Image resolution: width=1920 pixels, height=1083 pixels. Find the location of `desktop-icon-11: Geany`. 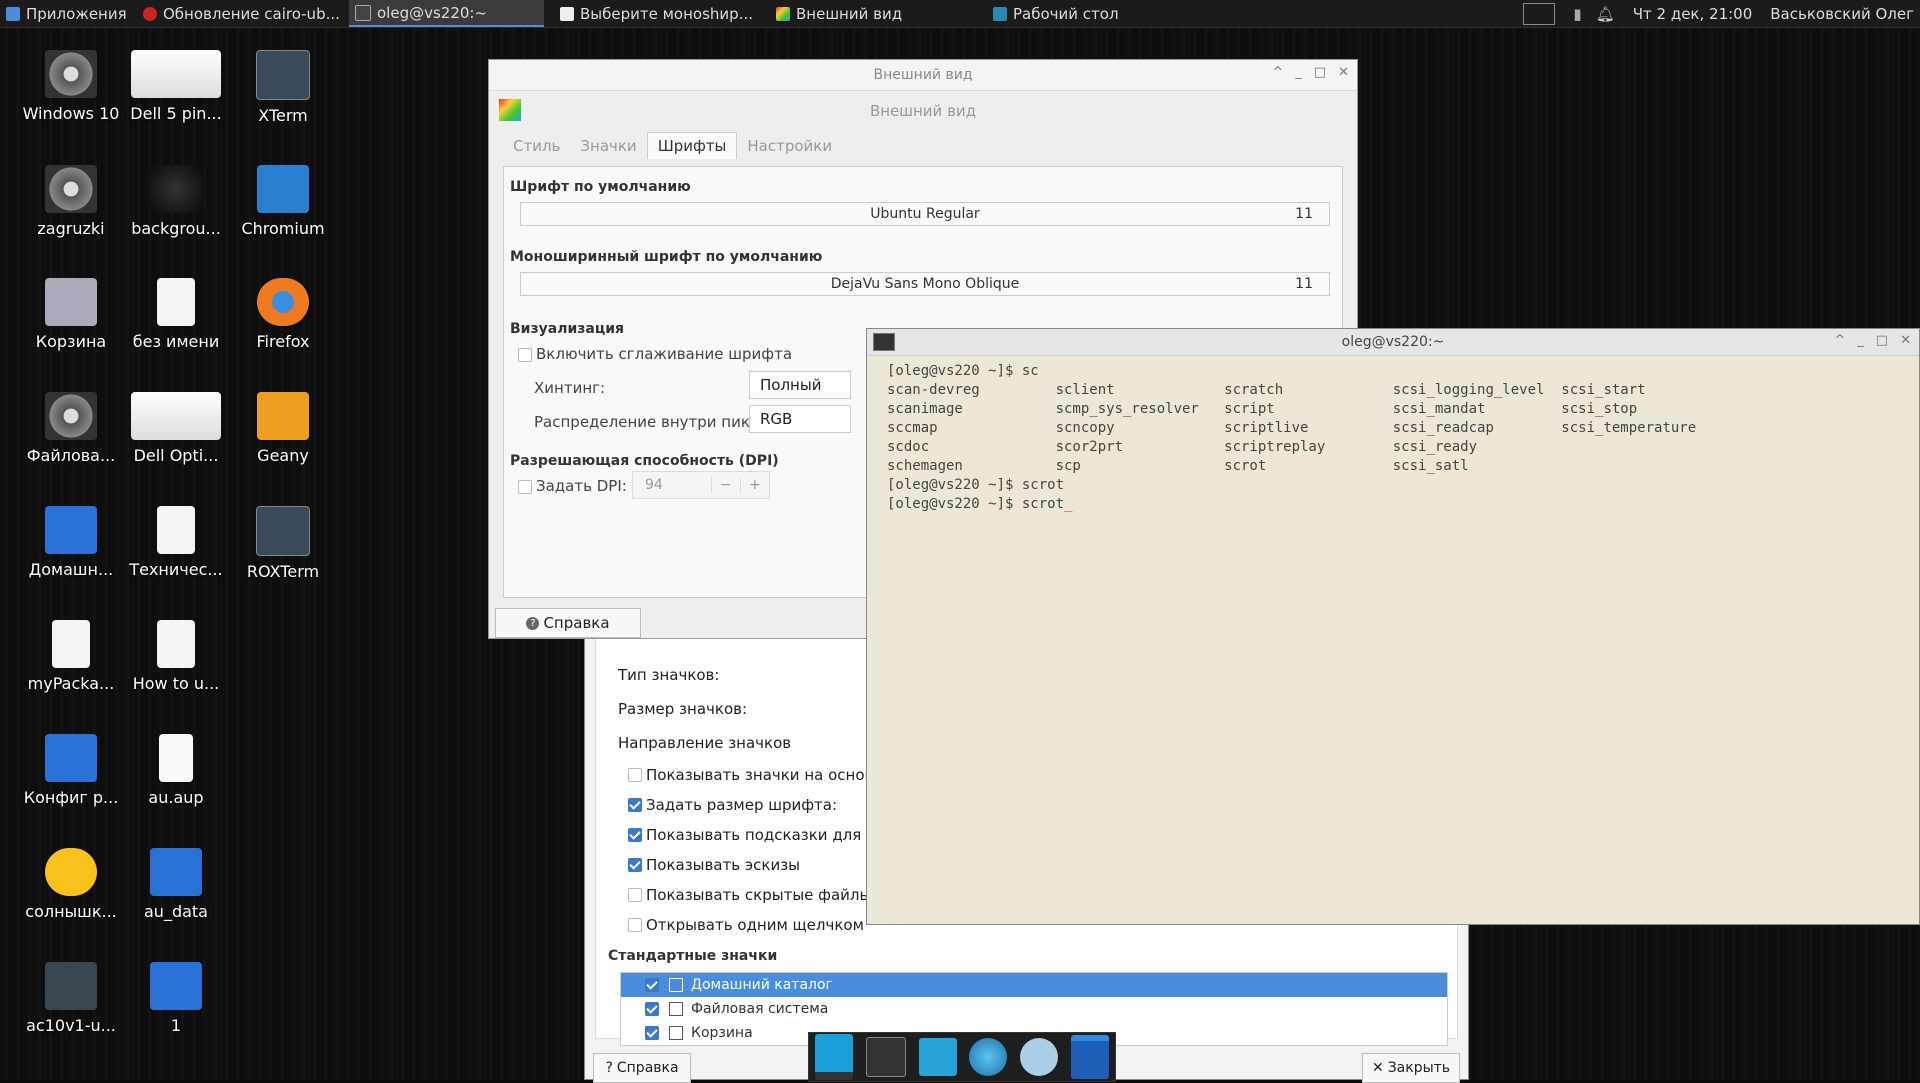

desktop-icon-11: Geany is located at coordinates (283, 428).